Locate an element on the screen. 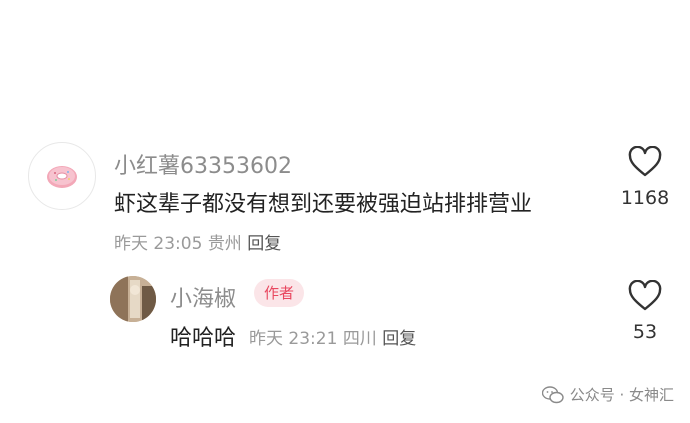 The width and height of the screenshot is (690, 423). comment-meta: 昨天 23:05 贵州 回复 is located at coordinates (197, 241).